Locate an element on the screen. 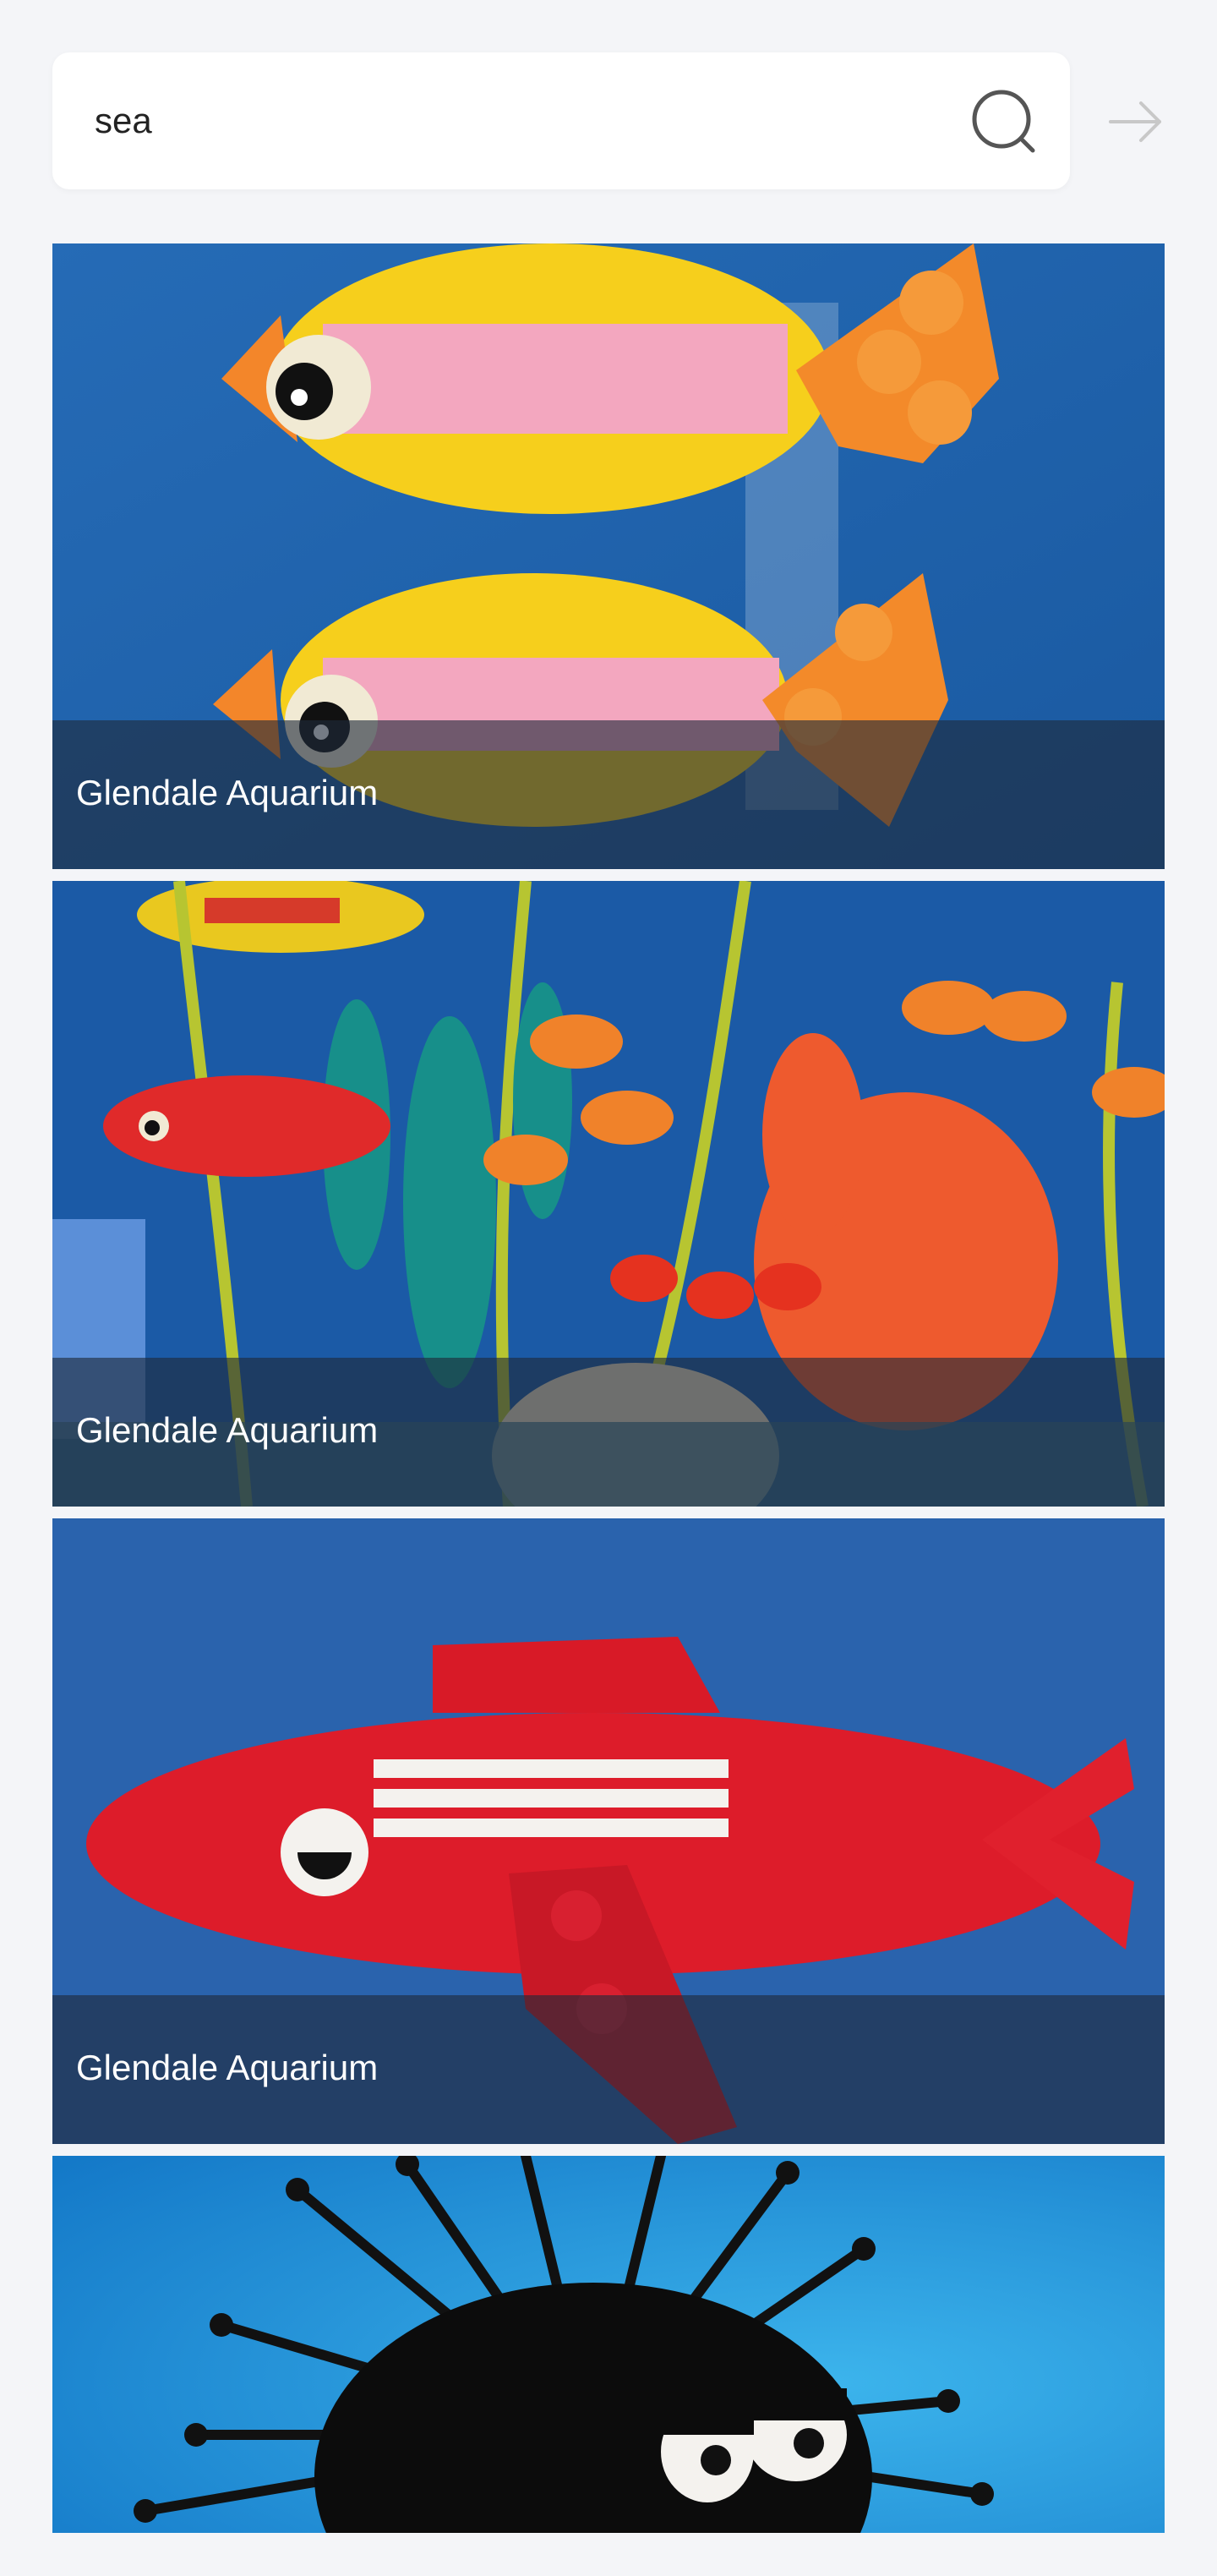  search-box is located at coordinates (561, 120).